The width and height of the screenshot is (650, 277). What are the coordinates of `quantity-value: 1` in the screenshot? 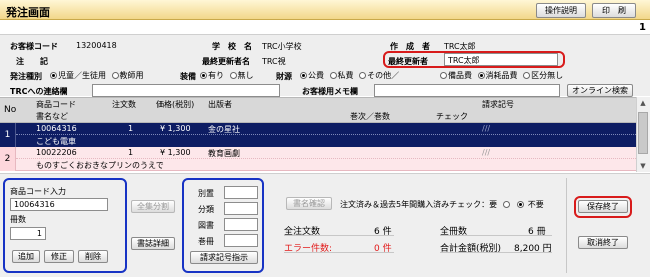 It's located at (39, 233).